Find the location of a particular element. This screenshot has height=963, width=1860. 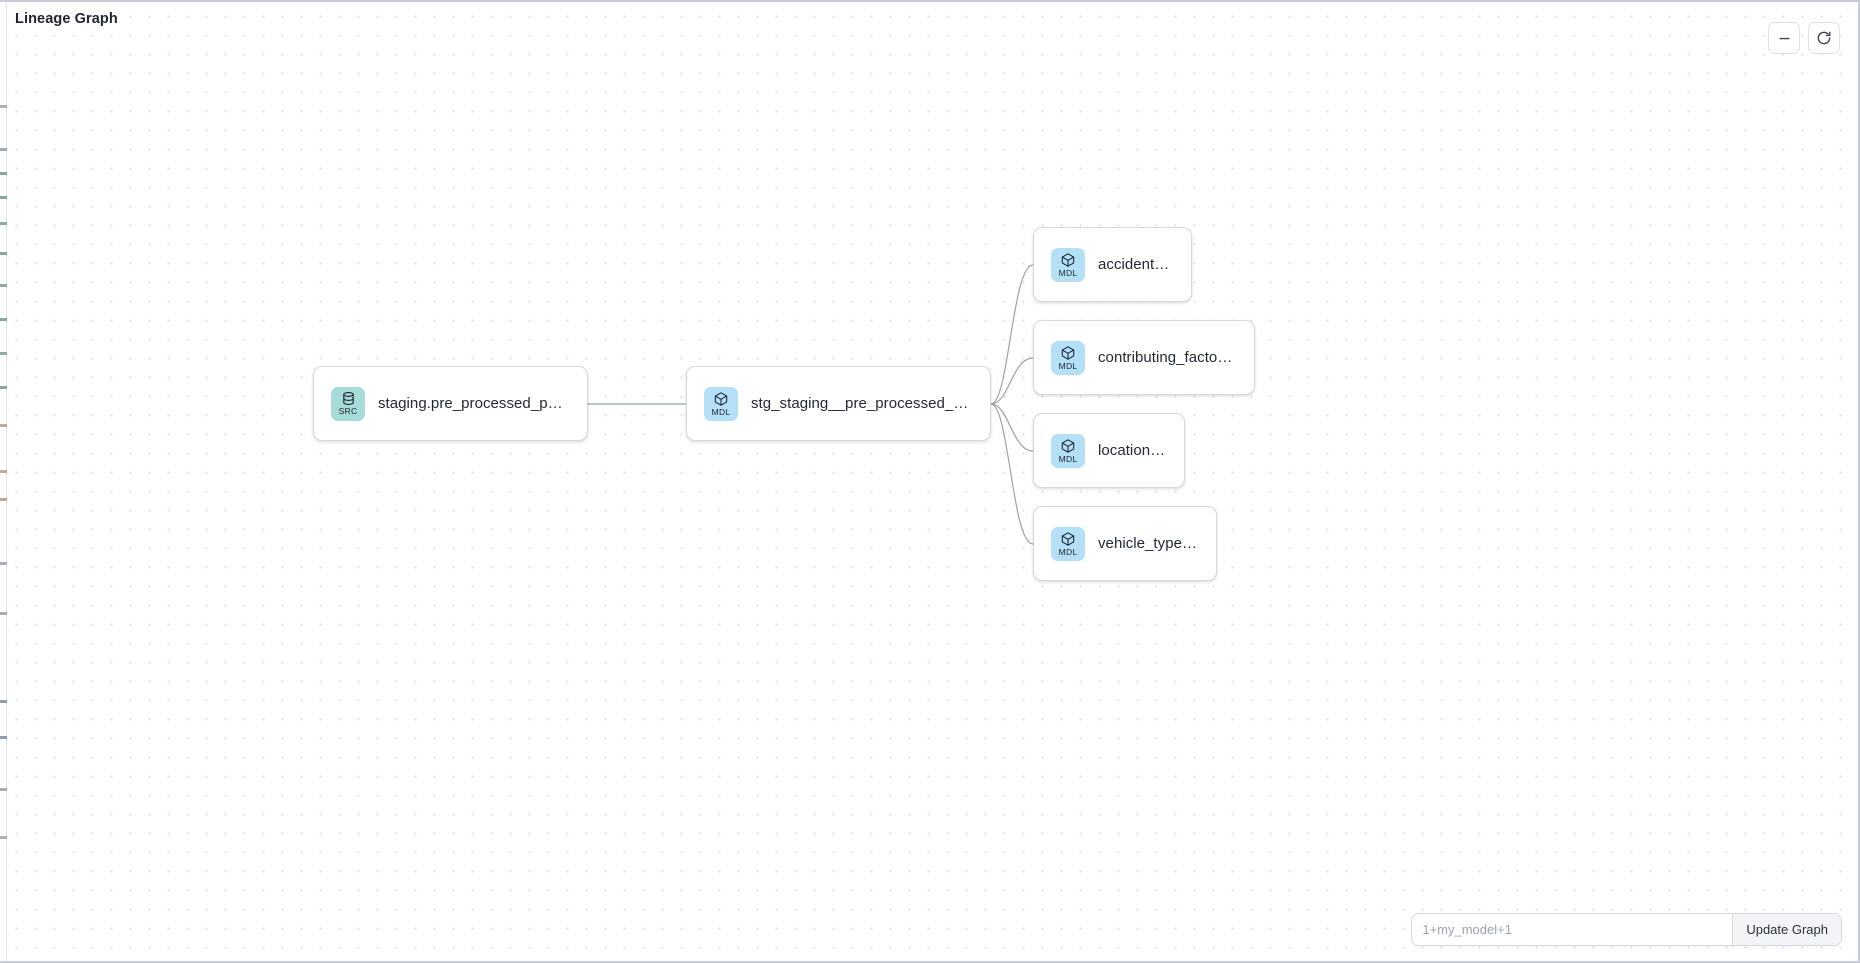

node-type-label: SRC is located at coordinates (348, 411).